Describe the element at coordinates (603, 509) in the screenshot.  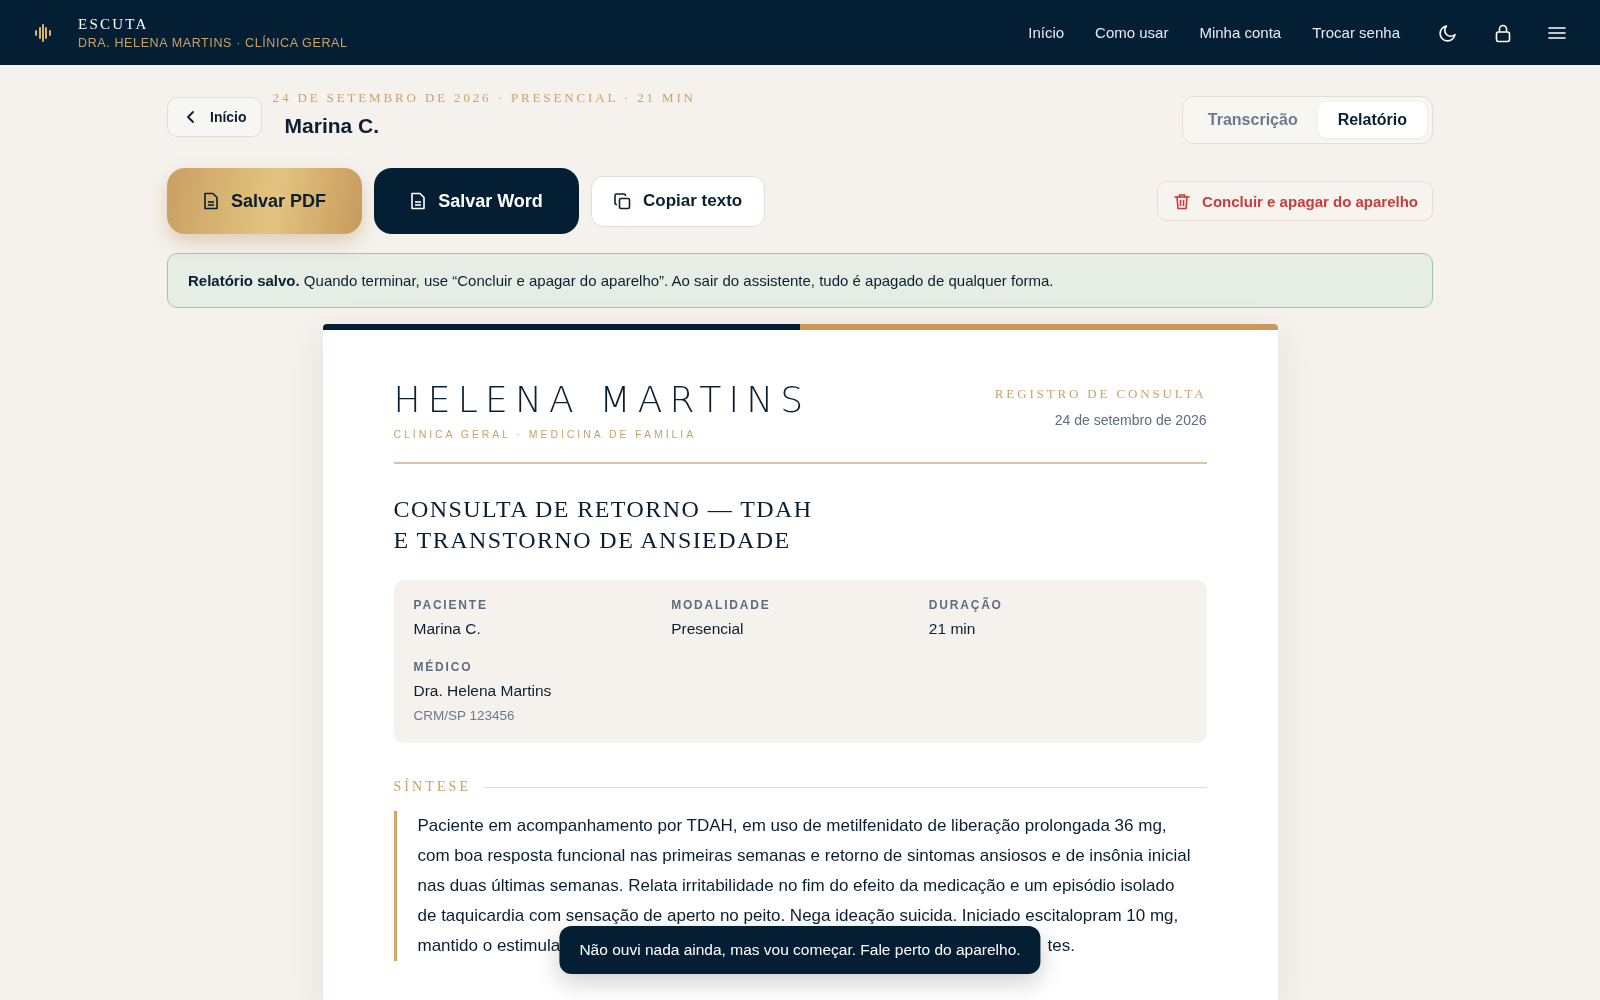
I see `report-title: CONSULTA DE RETORNO — TDAH` at that location.